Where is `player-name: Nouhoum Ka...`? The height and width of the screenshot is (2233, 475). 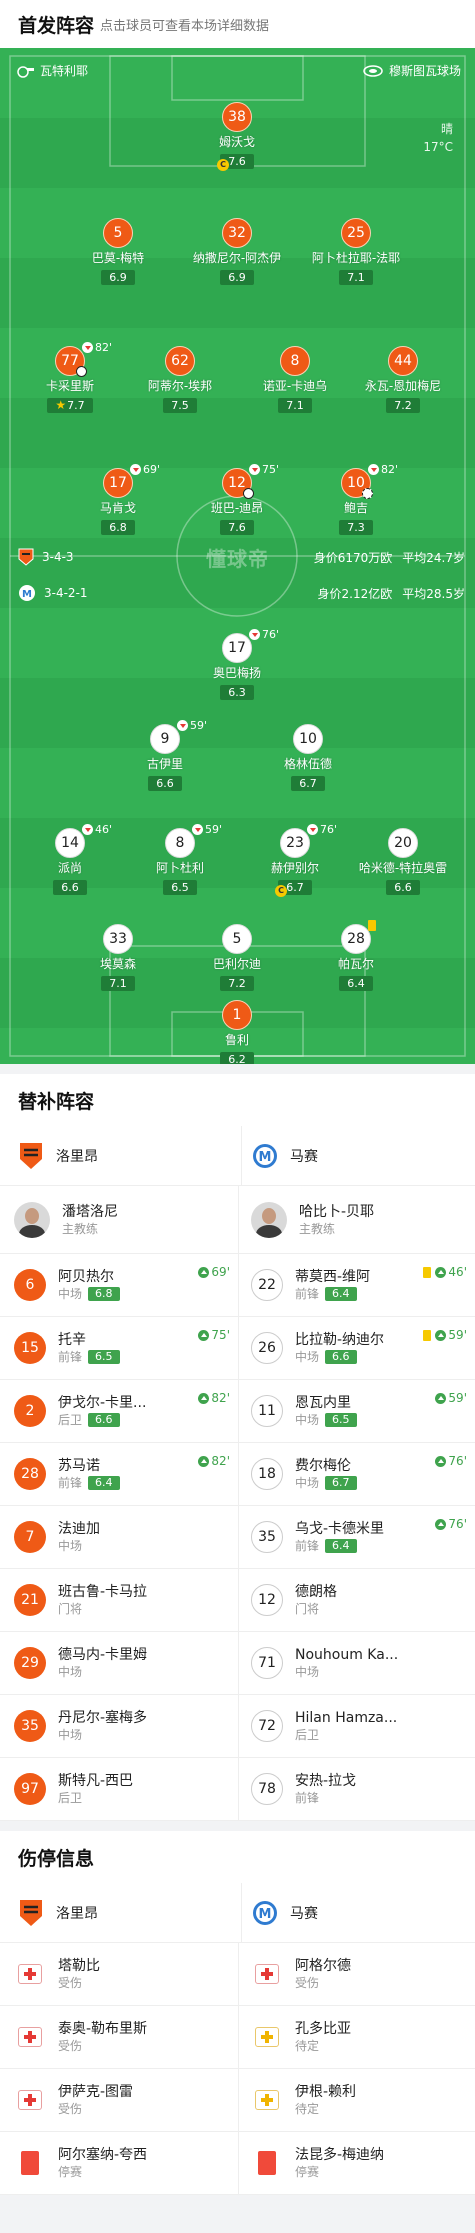 player-name: Nouhoum Ka... is located at coordinates (347, 1655).